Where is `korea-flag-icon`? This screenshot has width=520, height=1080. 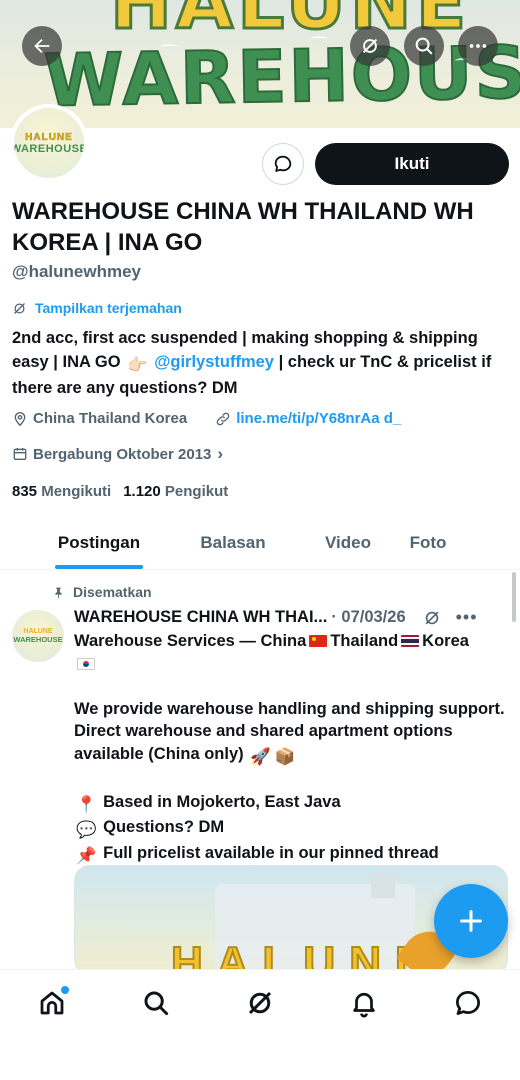
korea-flag-icon is located at coordinates (86, 663).